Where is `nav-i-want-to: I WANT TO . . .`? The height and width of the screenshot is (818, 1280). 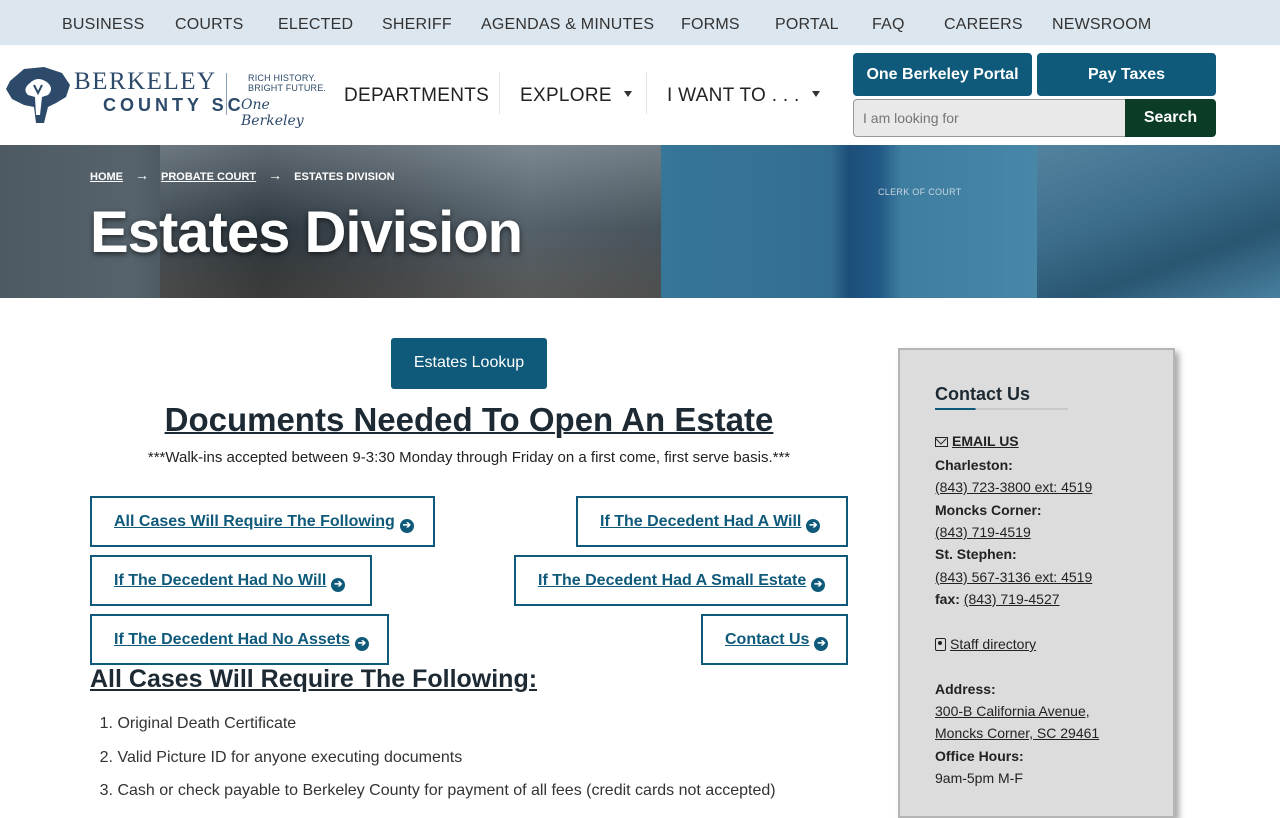
nav-i-want-to: I WANT TO . . . is located at coordinates (743, 96).